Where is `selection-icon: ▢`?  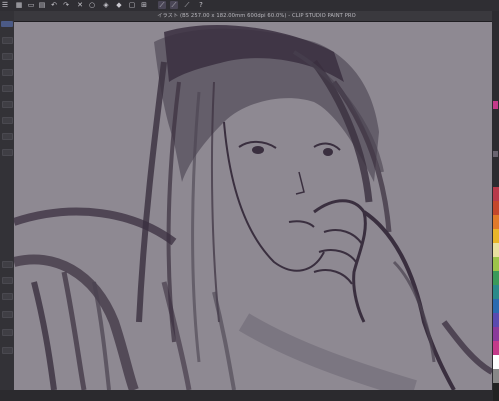 selection-icon: ▢ is located at coordinates (132, 5).